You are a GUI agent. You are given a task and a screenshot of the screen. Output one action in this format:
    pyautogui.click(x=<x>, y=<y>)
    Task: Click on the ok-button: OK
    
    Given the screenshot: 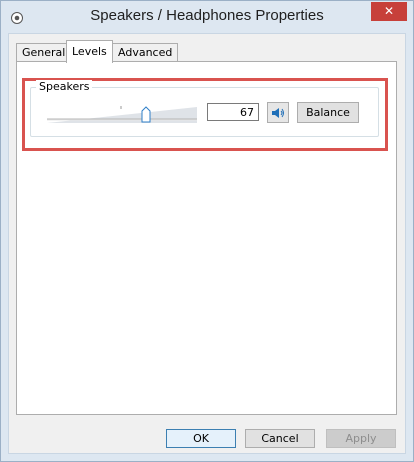 What is the action you would take?
    pyautogui.click(x=201, y=438)
    